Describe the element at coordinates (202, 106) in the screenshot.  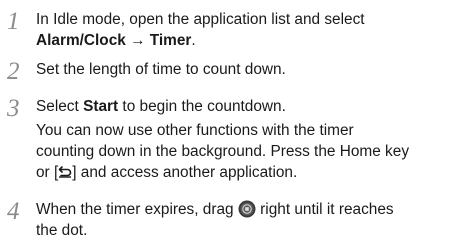
I see `text-fragment: to begin the countdown.` at that location.